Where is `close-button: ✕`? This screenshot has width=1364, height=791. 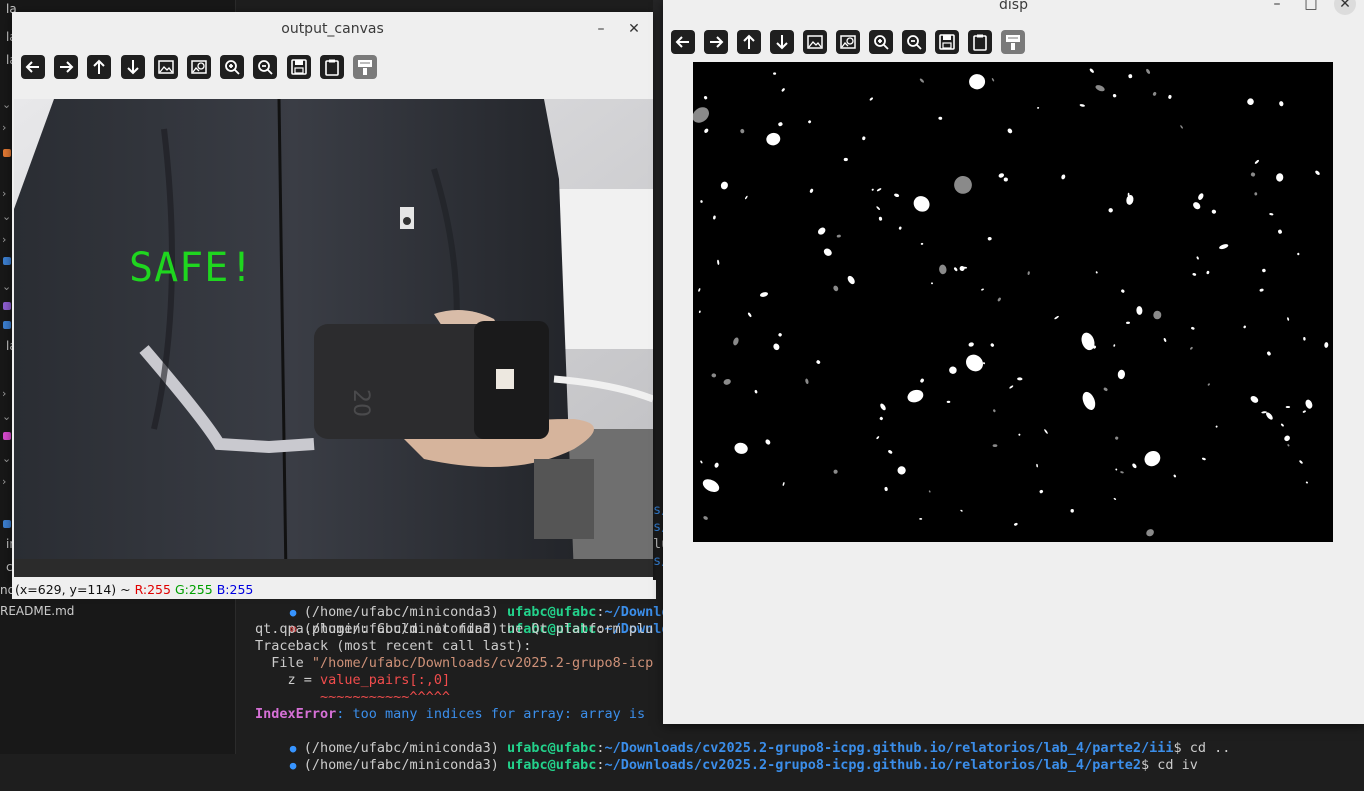
close-button: ✕ is located at coordinates (634, 29).